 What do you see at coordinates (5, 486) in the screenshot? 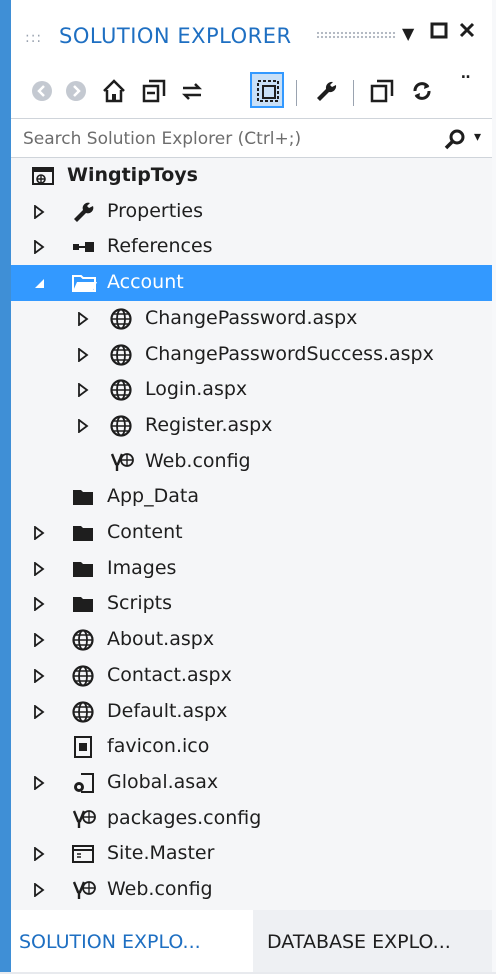
I see `window-left-edge` at bounding box center [5, 486].